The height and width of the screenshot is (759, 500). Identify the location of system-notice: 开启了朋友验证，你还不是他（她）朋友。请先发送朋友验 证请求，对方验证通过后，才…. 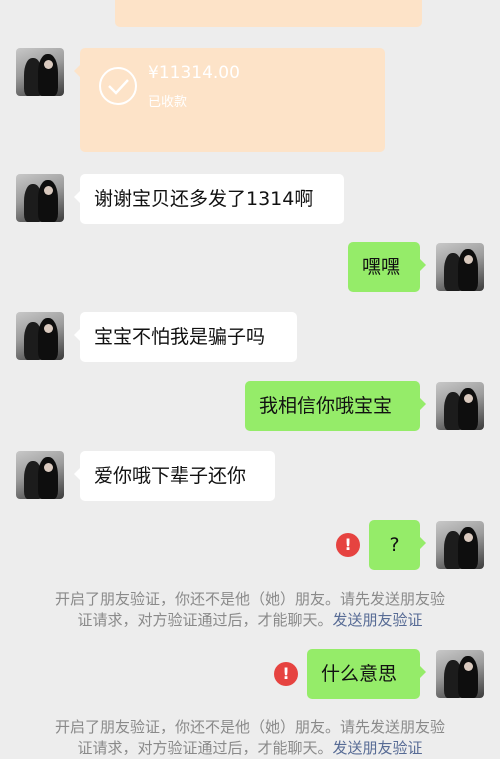
(250, 610).